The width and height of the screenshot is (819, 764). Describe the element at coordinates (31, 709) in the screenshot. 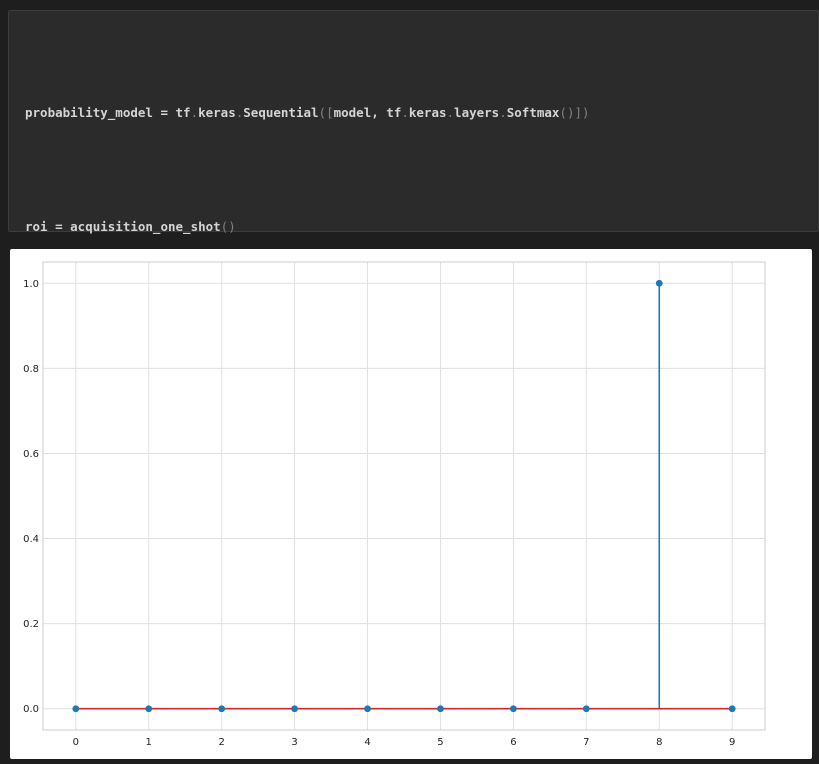

I see `y-tick-0.0: 0.0` at that location.